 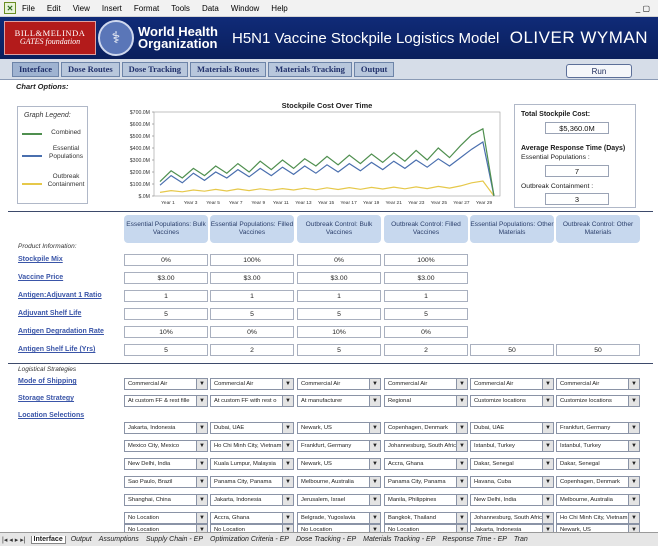 I want to click on sheet-tab-dose-tracking-ep: Dose Tracking - EP, so click(x=326, y=539).